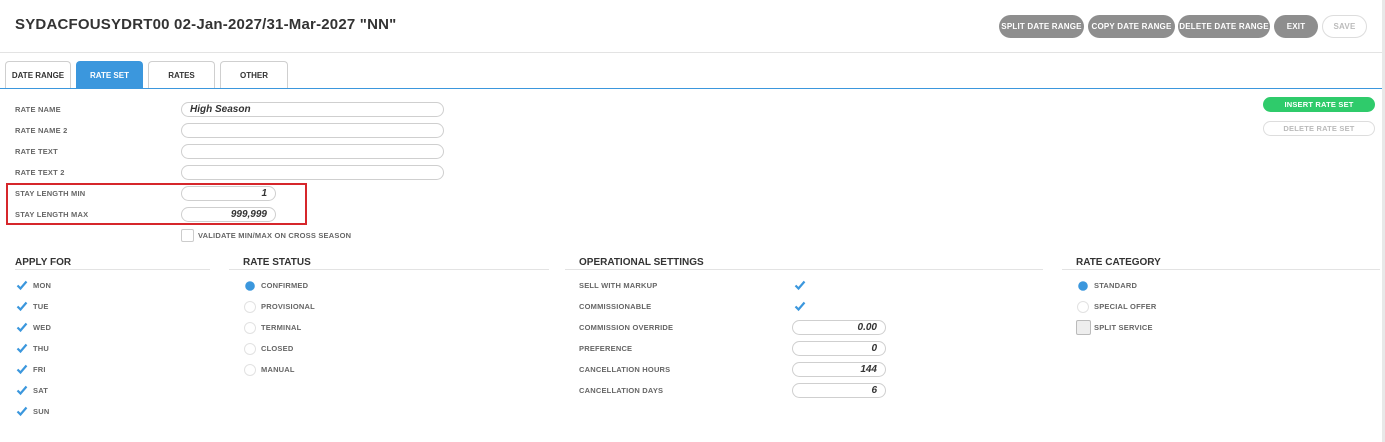 This screenshot has height=442, width=1385. What do you see at coordinates (618, 285) in the screenshot?
I see `sell-with-markup-label: SELL WITH MARKUP` at bounding box center [618, 285].